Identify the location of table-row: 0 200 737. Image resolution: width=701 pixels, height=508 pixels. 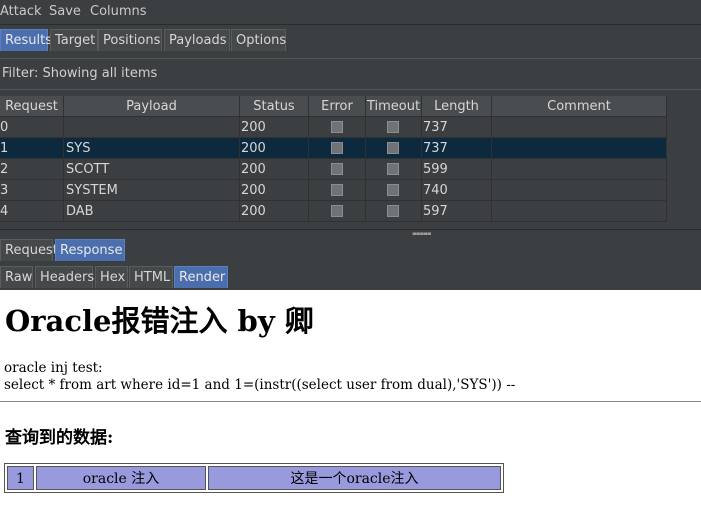
(333, 127).